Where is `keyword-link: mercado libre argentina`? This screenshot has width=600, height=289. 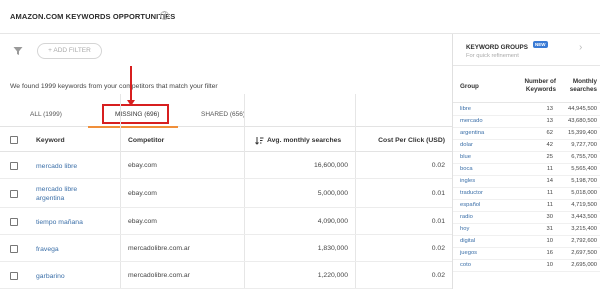
keyword-link: mercado libre argentina is located at coordinates (66, 194).